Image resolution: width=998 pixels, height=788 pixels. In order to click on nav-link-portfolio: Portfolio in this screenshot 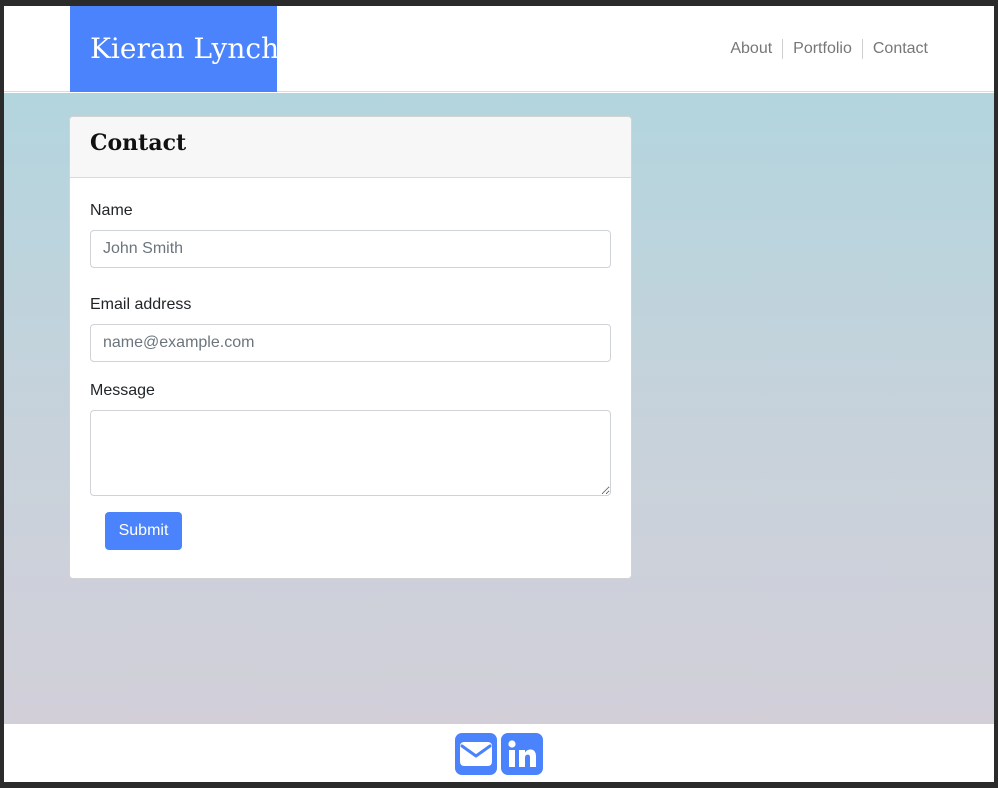, I will do `click(822, 49)`.